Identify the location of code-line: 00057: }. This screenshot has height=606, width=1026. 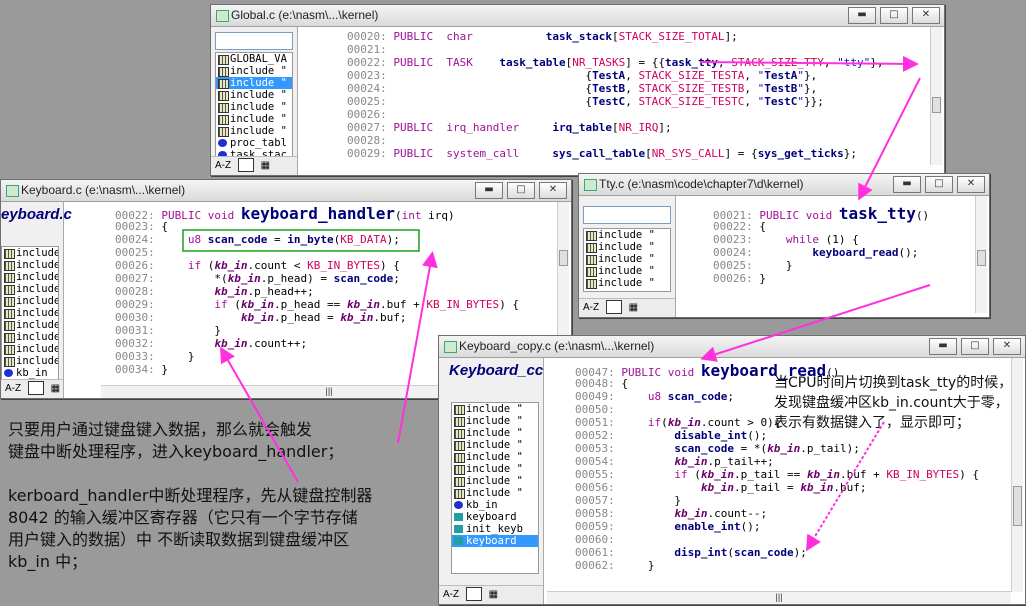
(795, 500).